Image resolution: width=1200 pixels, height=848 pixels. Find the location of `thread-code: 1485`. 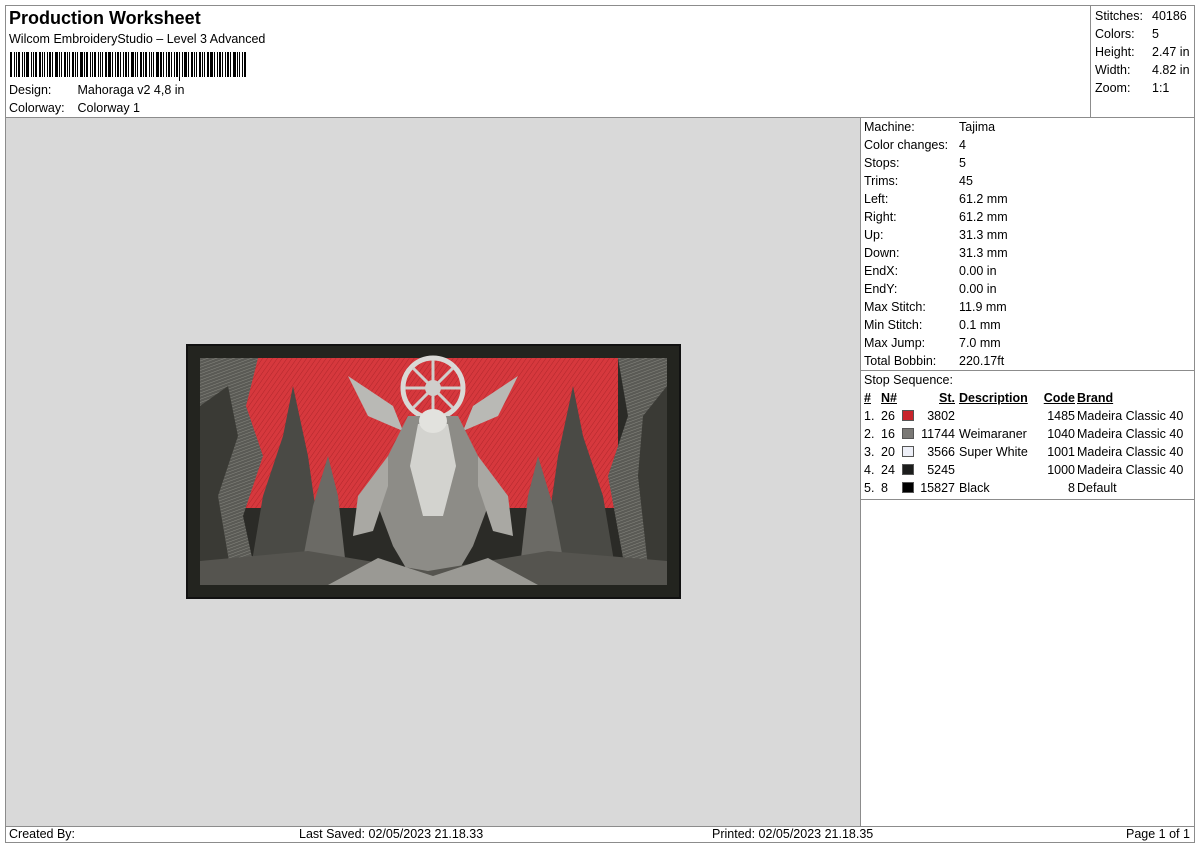

thread-code: 1485 is located at coordinates (1061, 416).